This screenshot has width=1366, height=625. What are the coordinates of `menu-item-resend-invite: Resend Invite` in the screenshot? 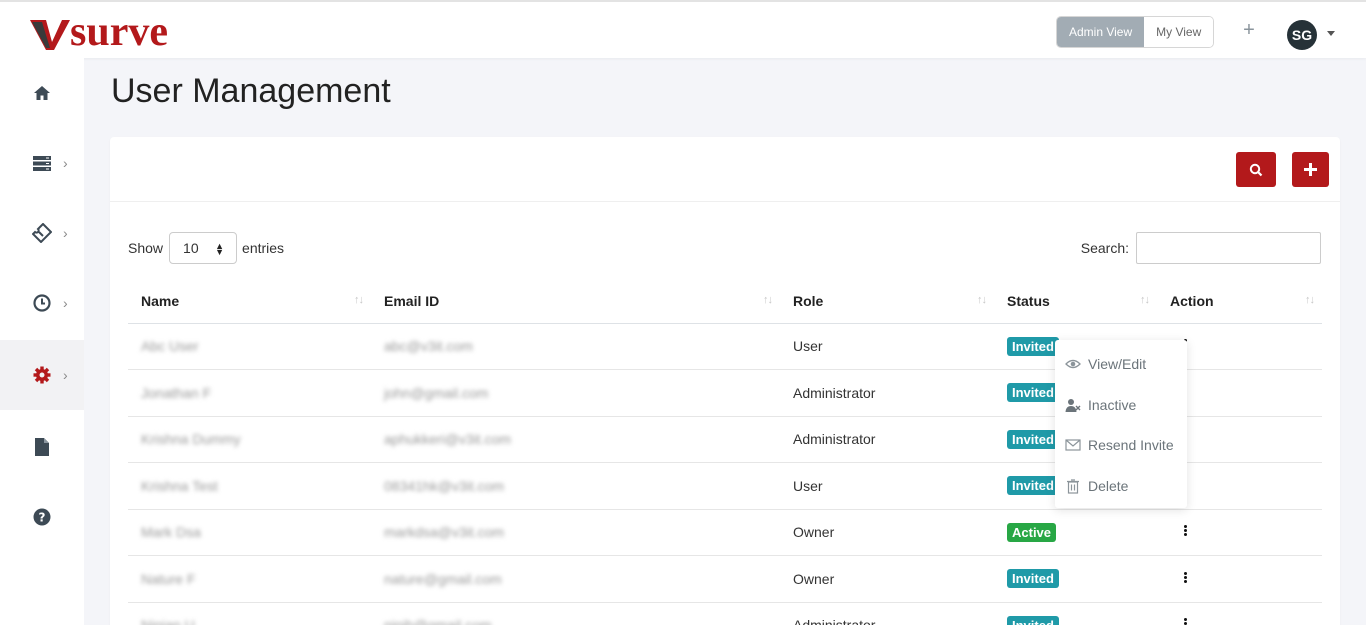 It's located at (1121, 445).